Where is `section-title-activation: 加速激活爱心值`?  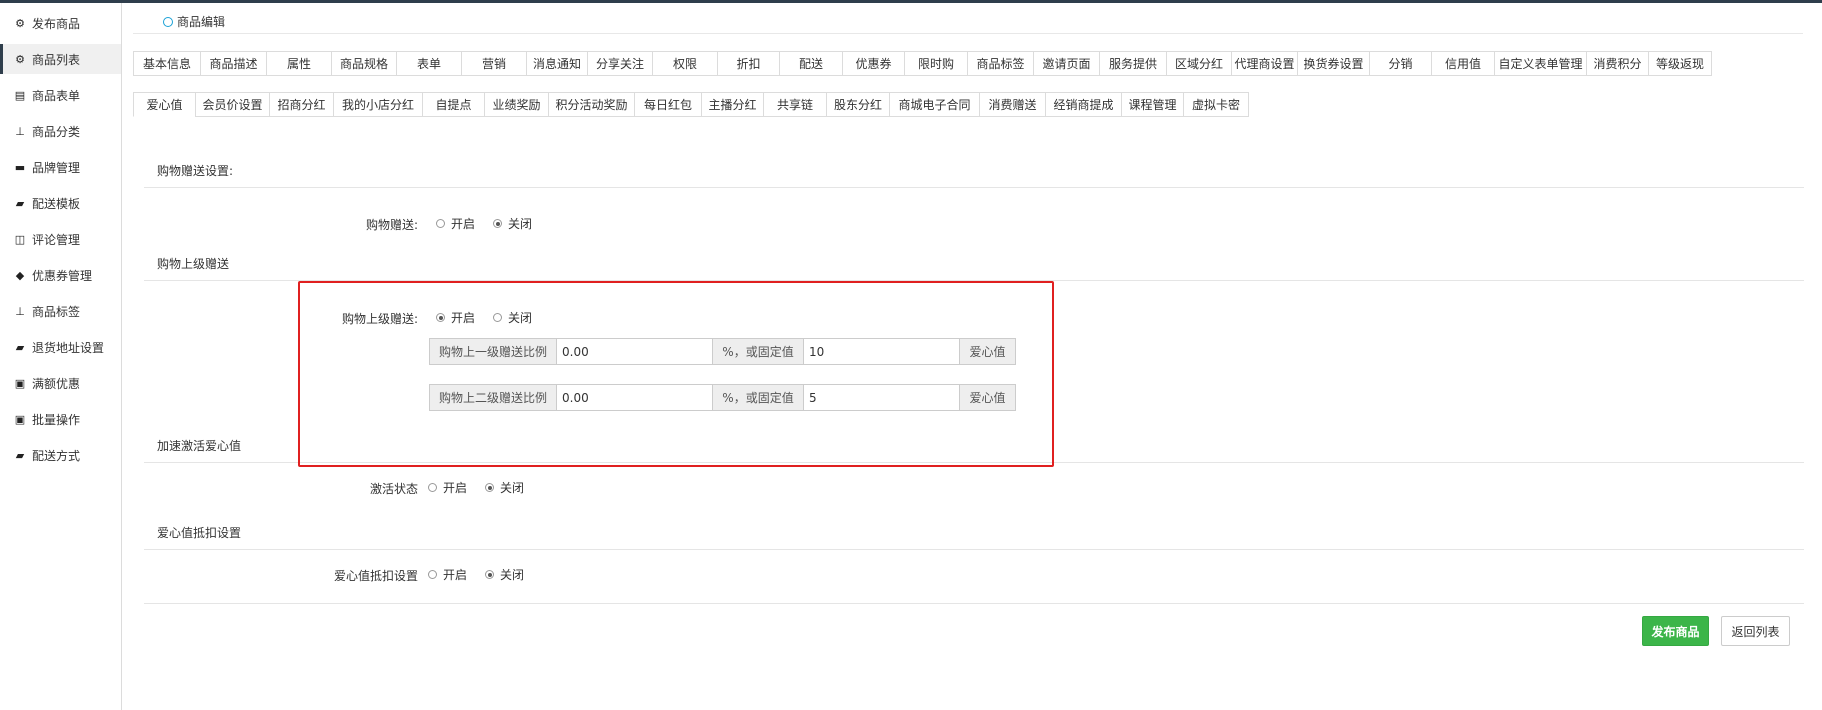 section-title-activation: 加速激活爱心值 is located at coordinates (199, 446).